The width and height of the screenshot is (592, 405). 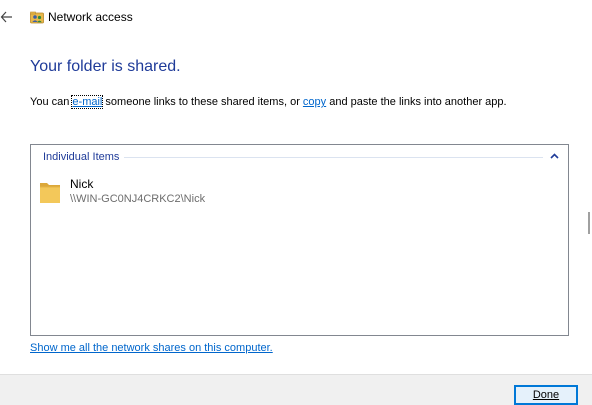 I want to click on folder-icon, so click(x=50, y=193).